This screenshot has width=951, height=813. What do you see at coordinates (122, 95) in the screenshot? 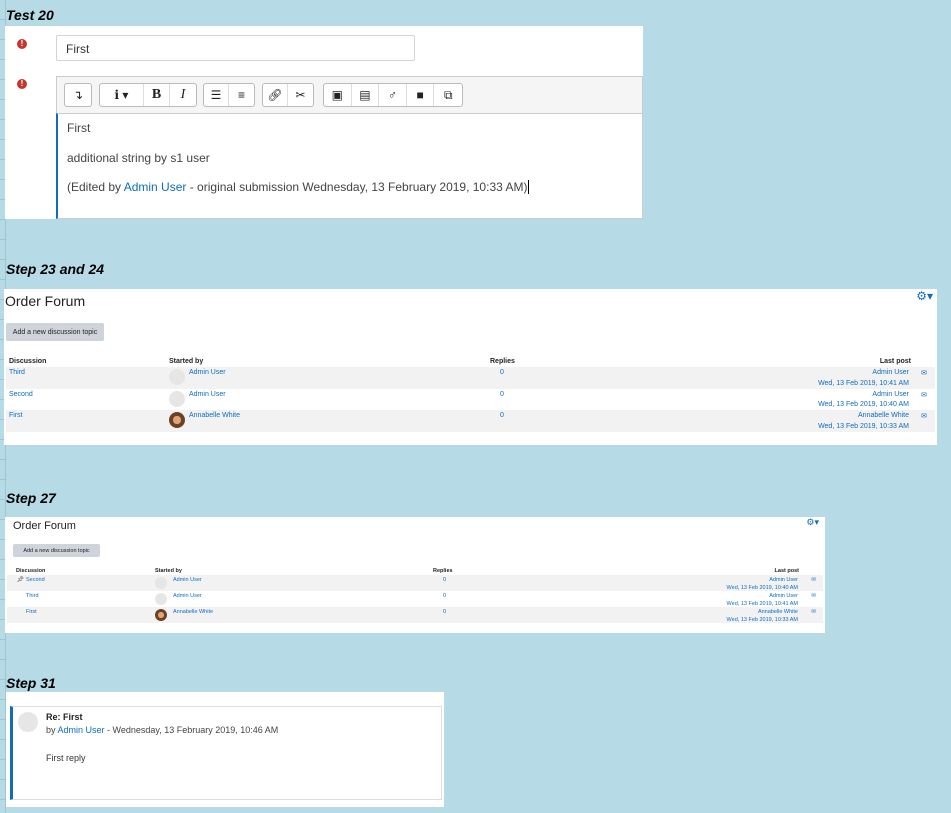
I see `info-icon: i ▾` at bounding box center [122, 95].